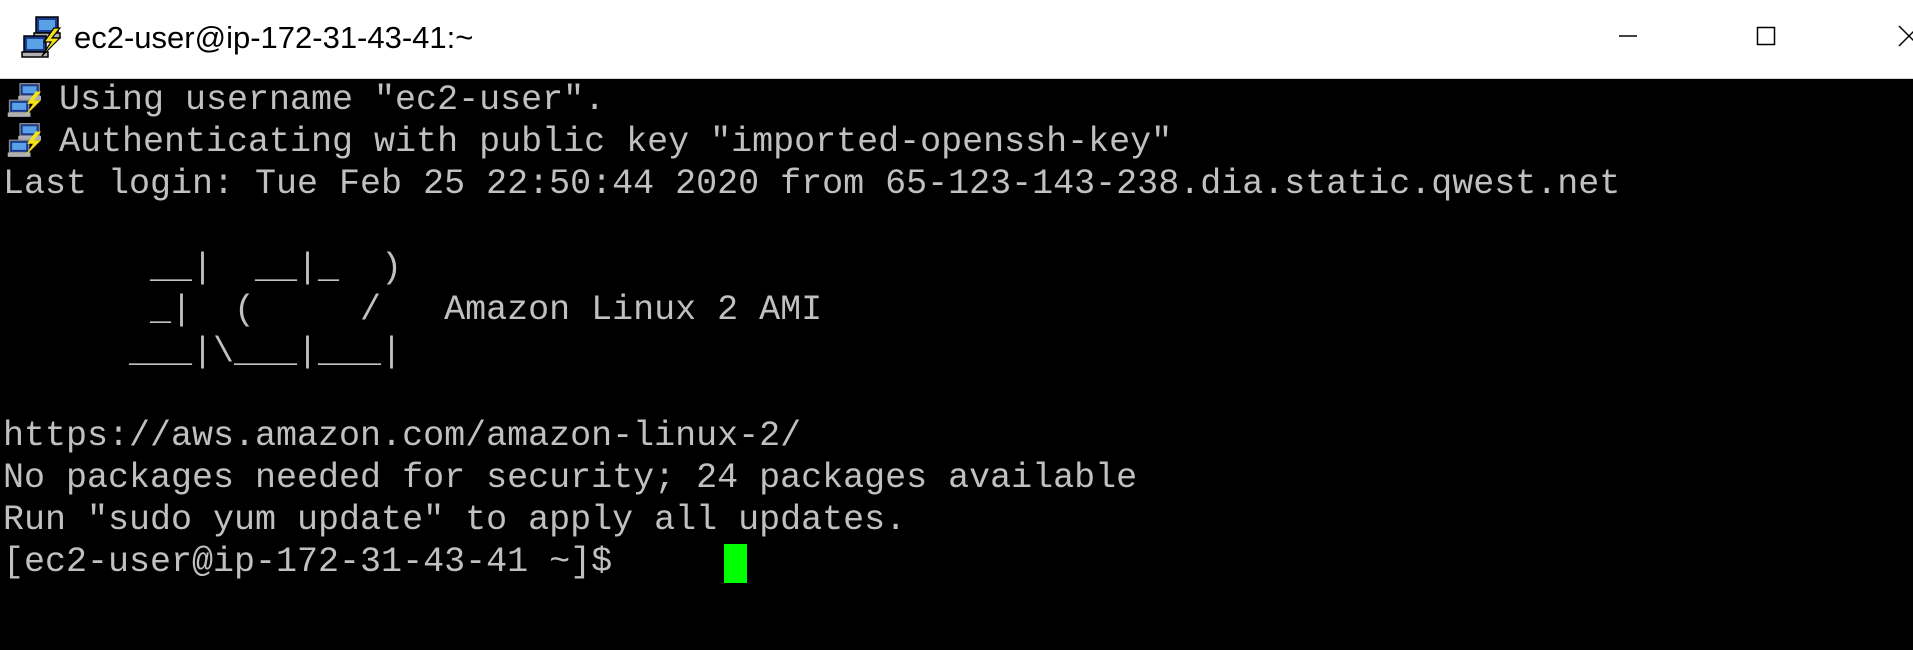 This screenshot has width=1913, height=650. I want to click on ascii-logo-line: _| ( / Amazon Linux 2 AMI, so click(413, 310).